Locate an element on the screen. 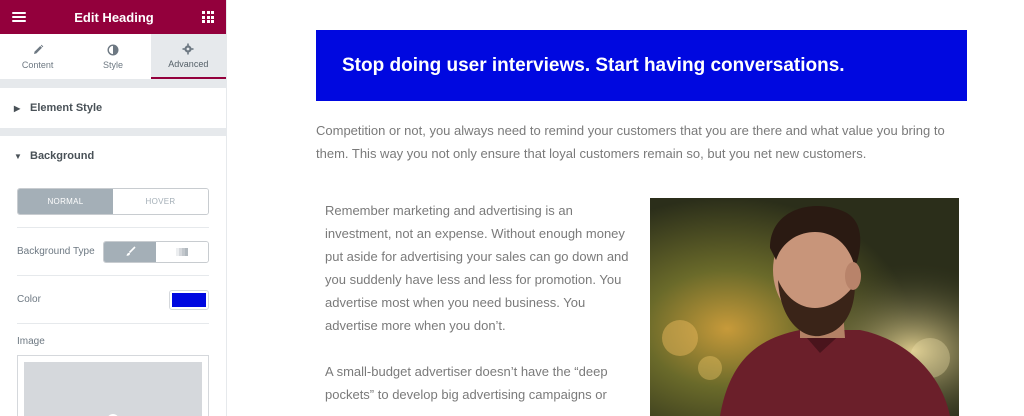  panel-header: Edit Heading is located at coordinates (113, 17).